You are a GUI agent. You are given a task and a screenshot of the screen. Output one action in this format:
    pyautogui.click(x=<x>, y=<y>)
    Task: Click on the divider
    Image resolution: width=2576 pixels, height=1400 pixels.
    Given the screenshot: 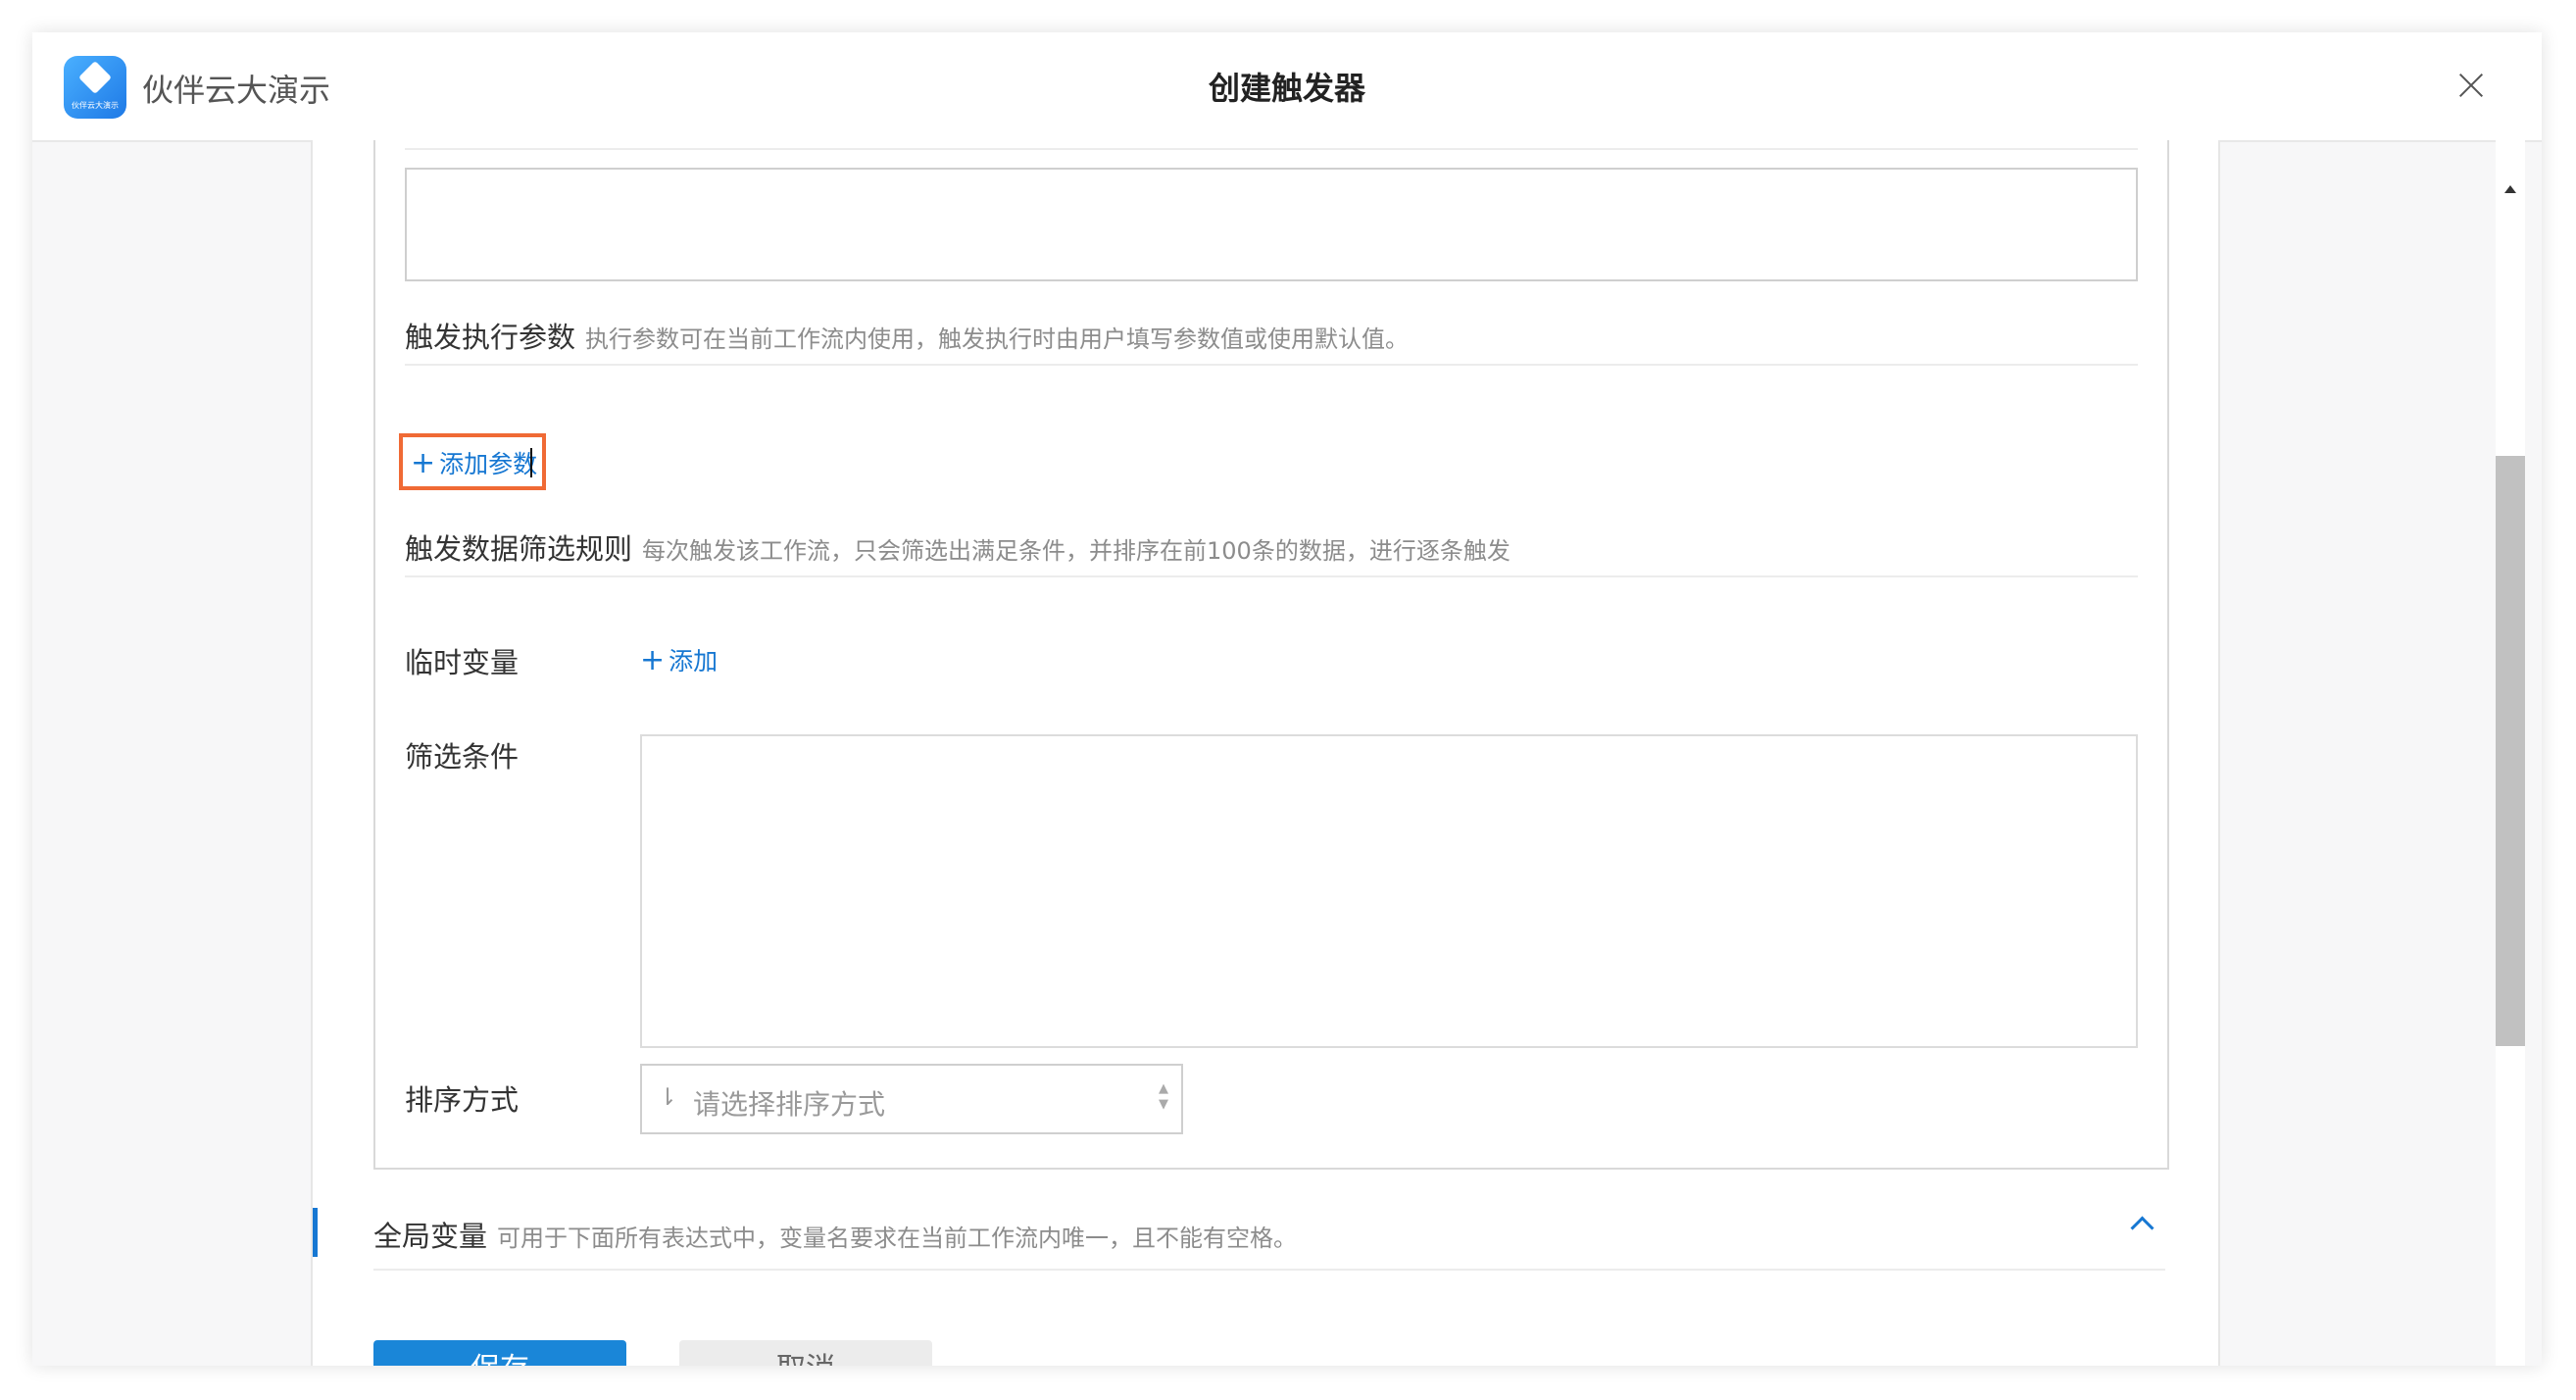 What is the action you would take?
    pyautogui.click(x=1271, y=149)
    